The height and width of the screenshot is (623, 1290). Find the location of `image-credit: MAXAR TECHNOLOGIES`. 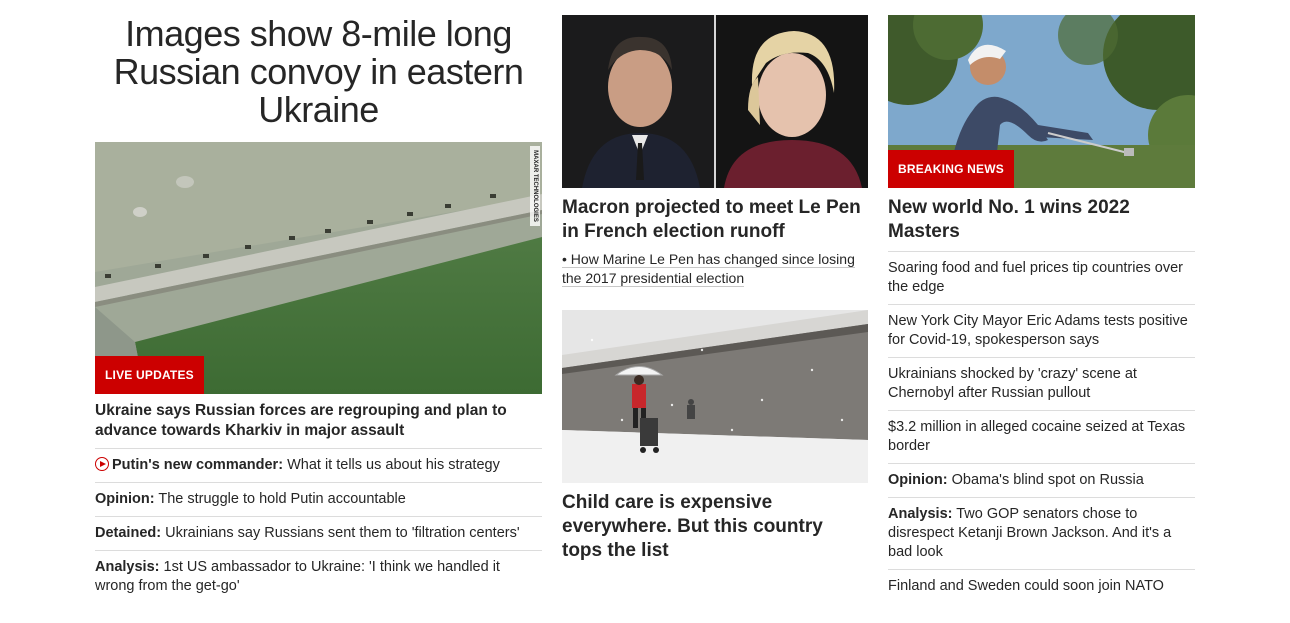

image-credit: MAXAR TECHNOLOGIES is located at coordinates (535, 186).